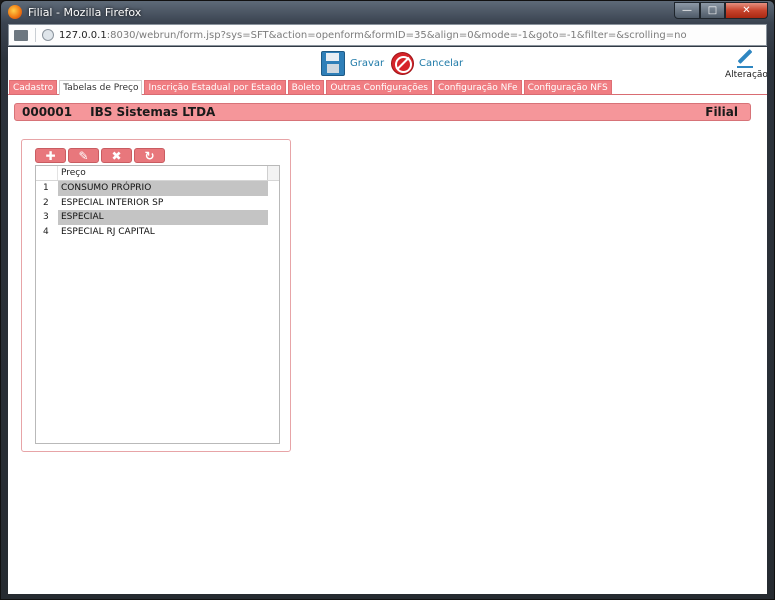  I want to click on refresh-icon: ↻, so click(149, 155).